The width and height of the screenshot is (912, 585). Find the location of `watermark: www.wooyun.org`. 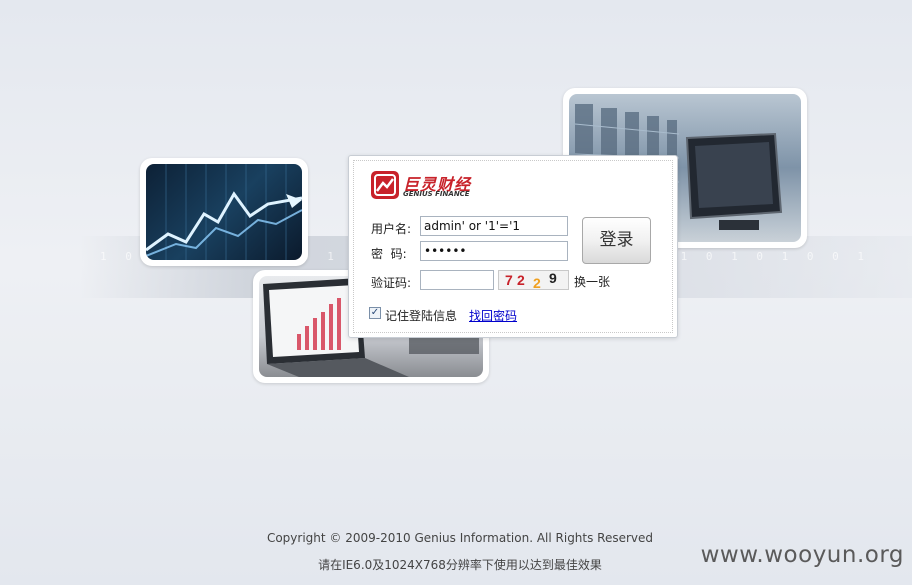

watermark: www.wooyun.org is located at coordinates (802, 555).